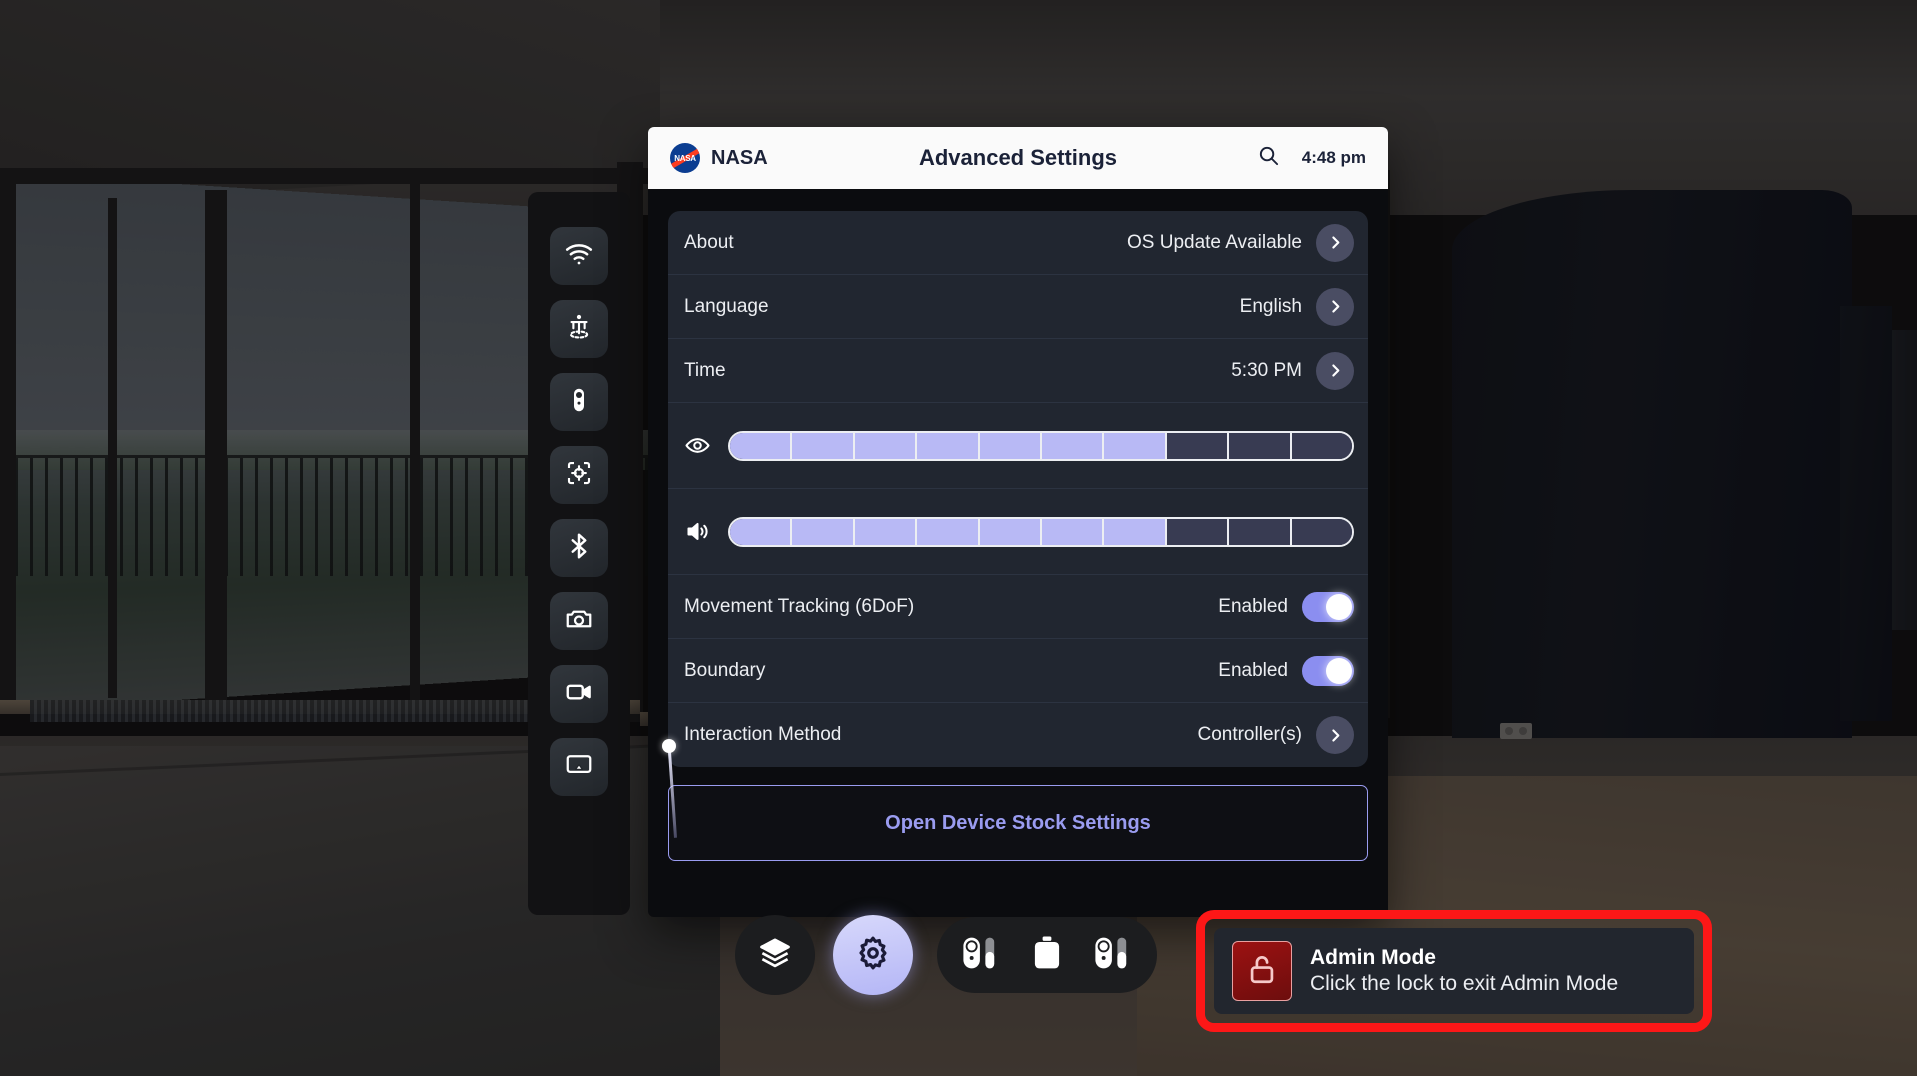  I want to click on row-right: OS Update Available, so click(1240, 242).